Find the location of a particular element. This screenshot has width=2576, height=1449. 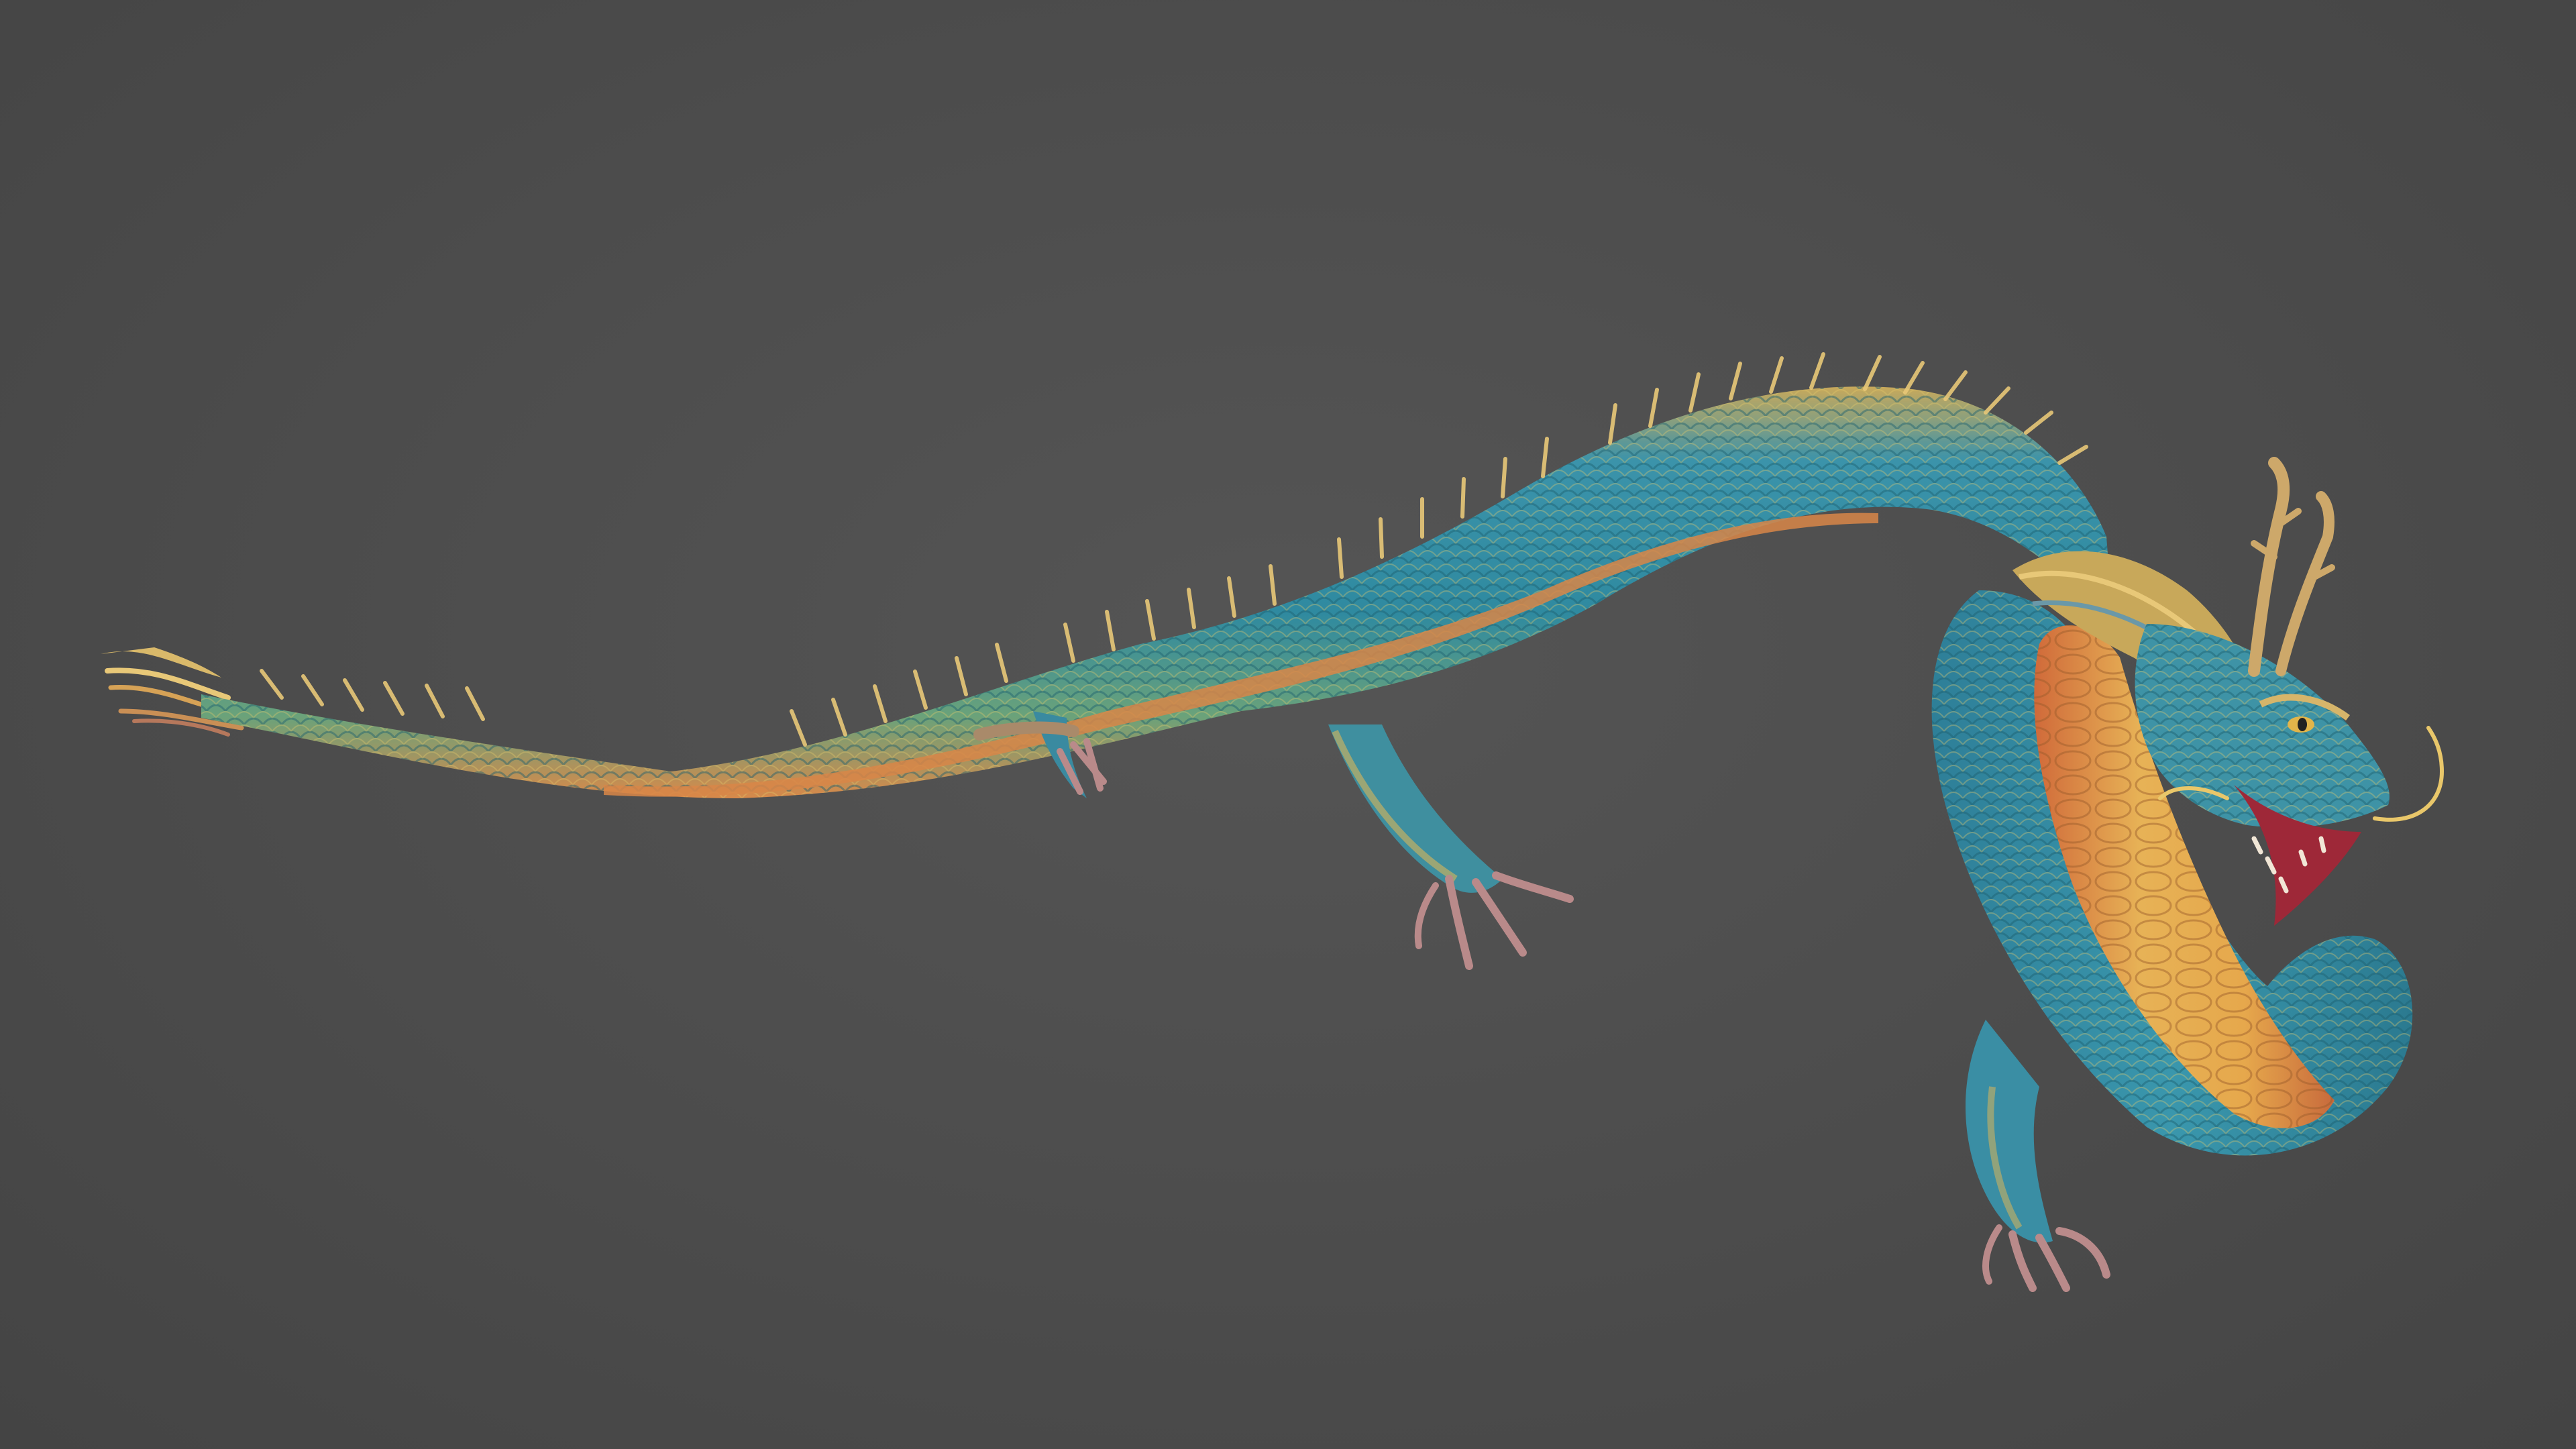

dragon-horns is located at coordinates (2291, 567).